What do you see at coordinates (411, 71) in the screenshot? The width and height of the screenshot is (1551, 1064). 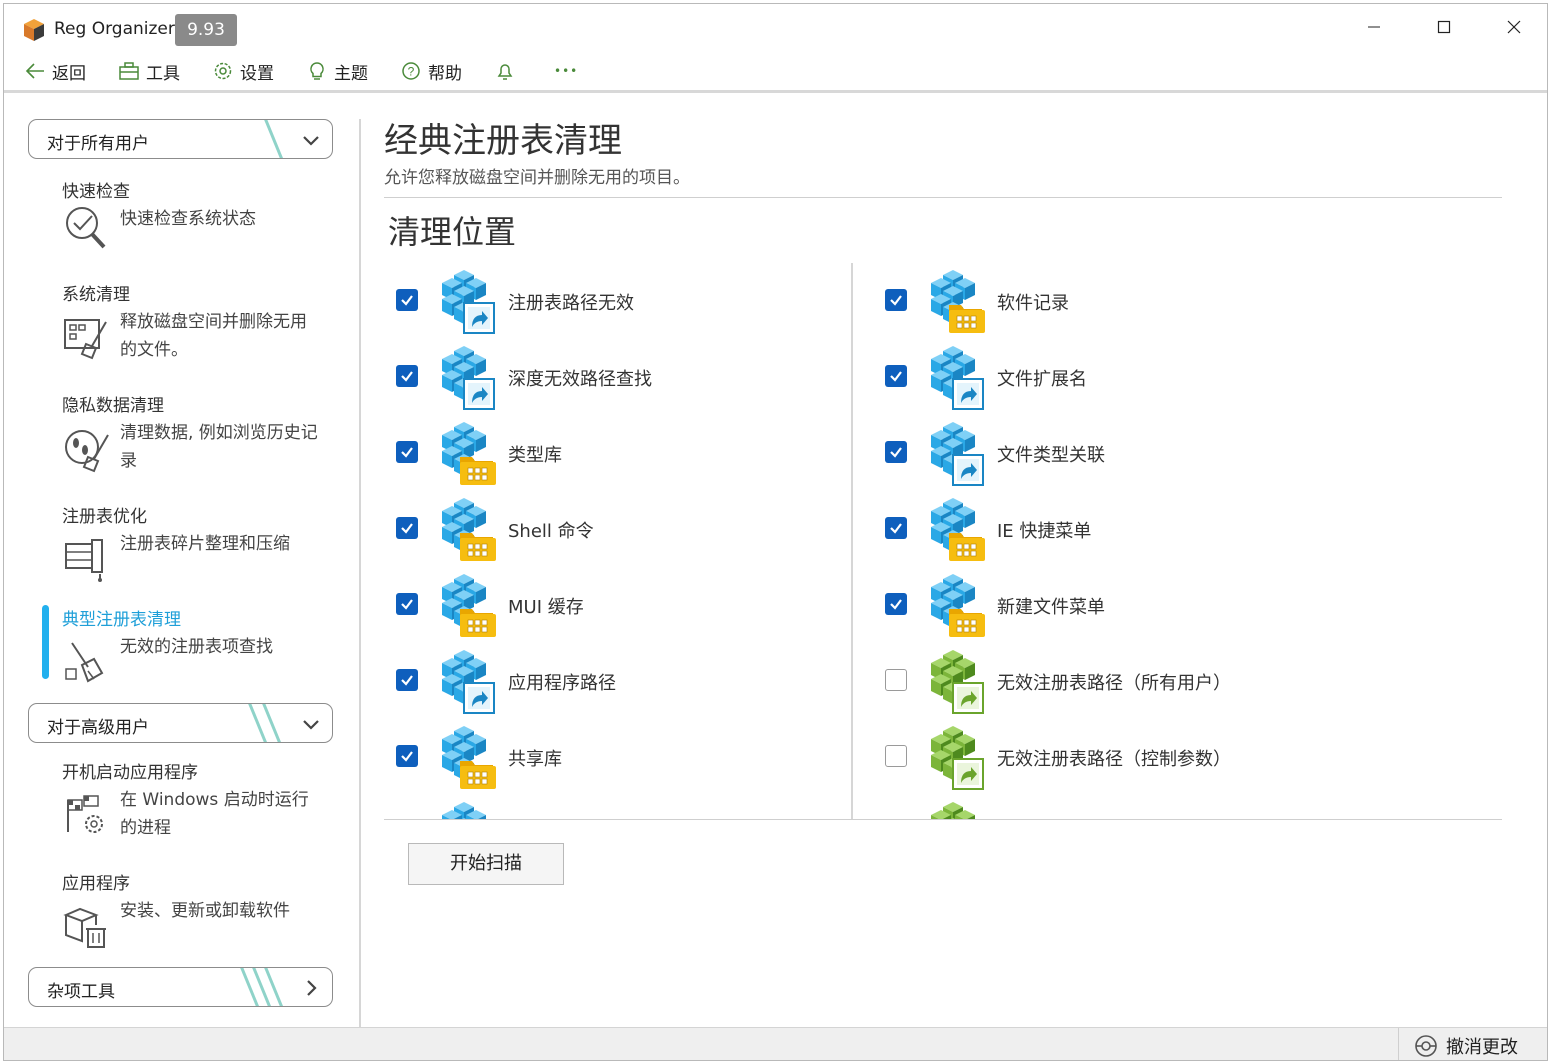 I see `help-icon: ?` at bounding box center [411, 71].